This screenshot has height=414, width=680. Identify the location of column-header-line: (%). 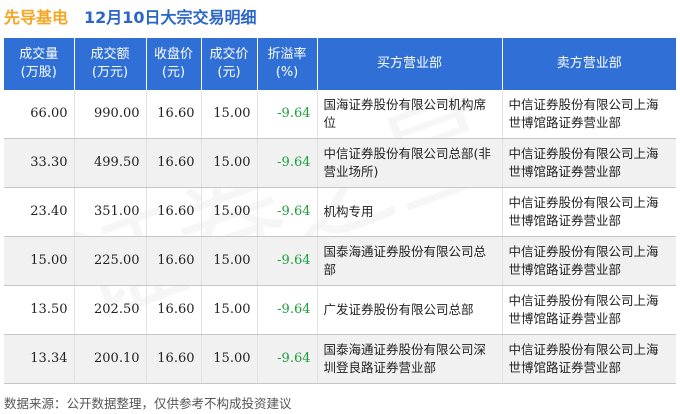
(287, 72).